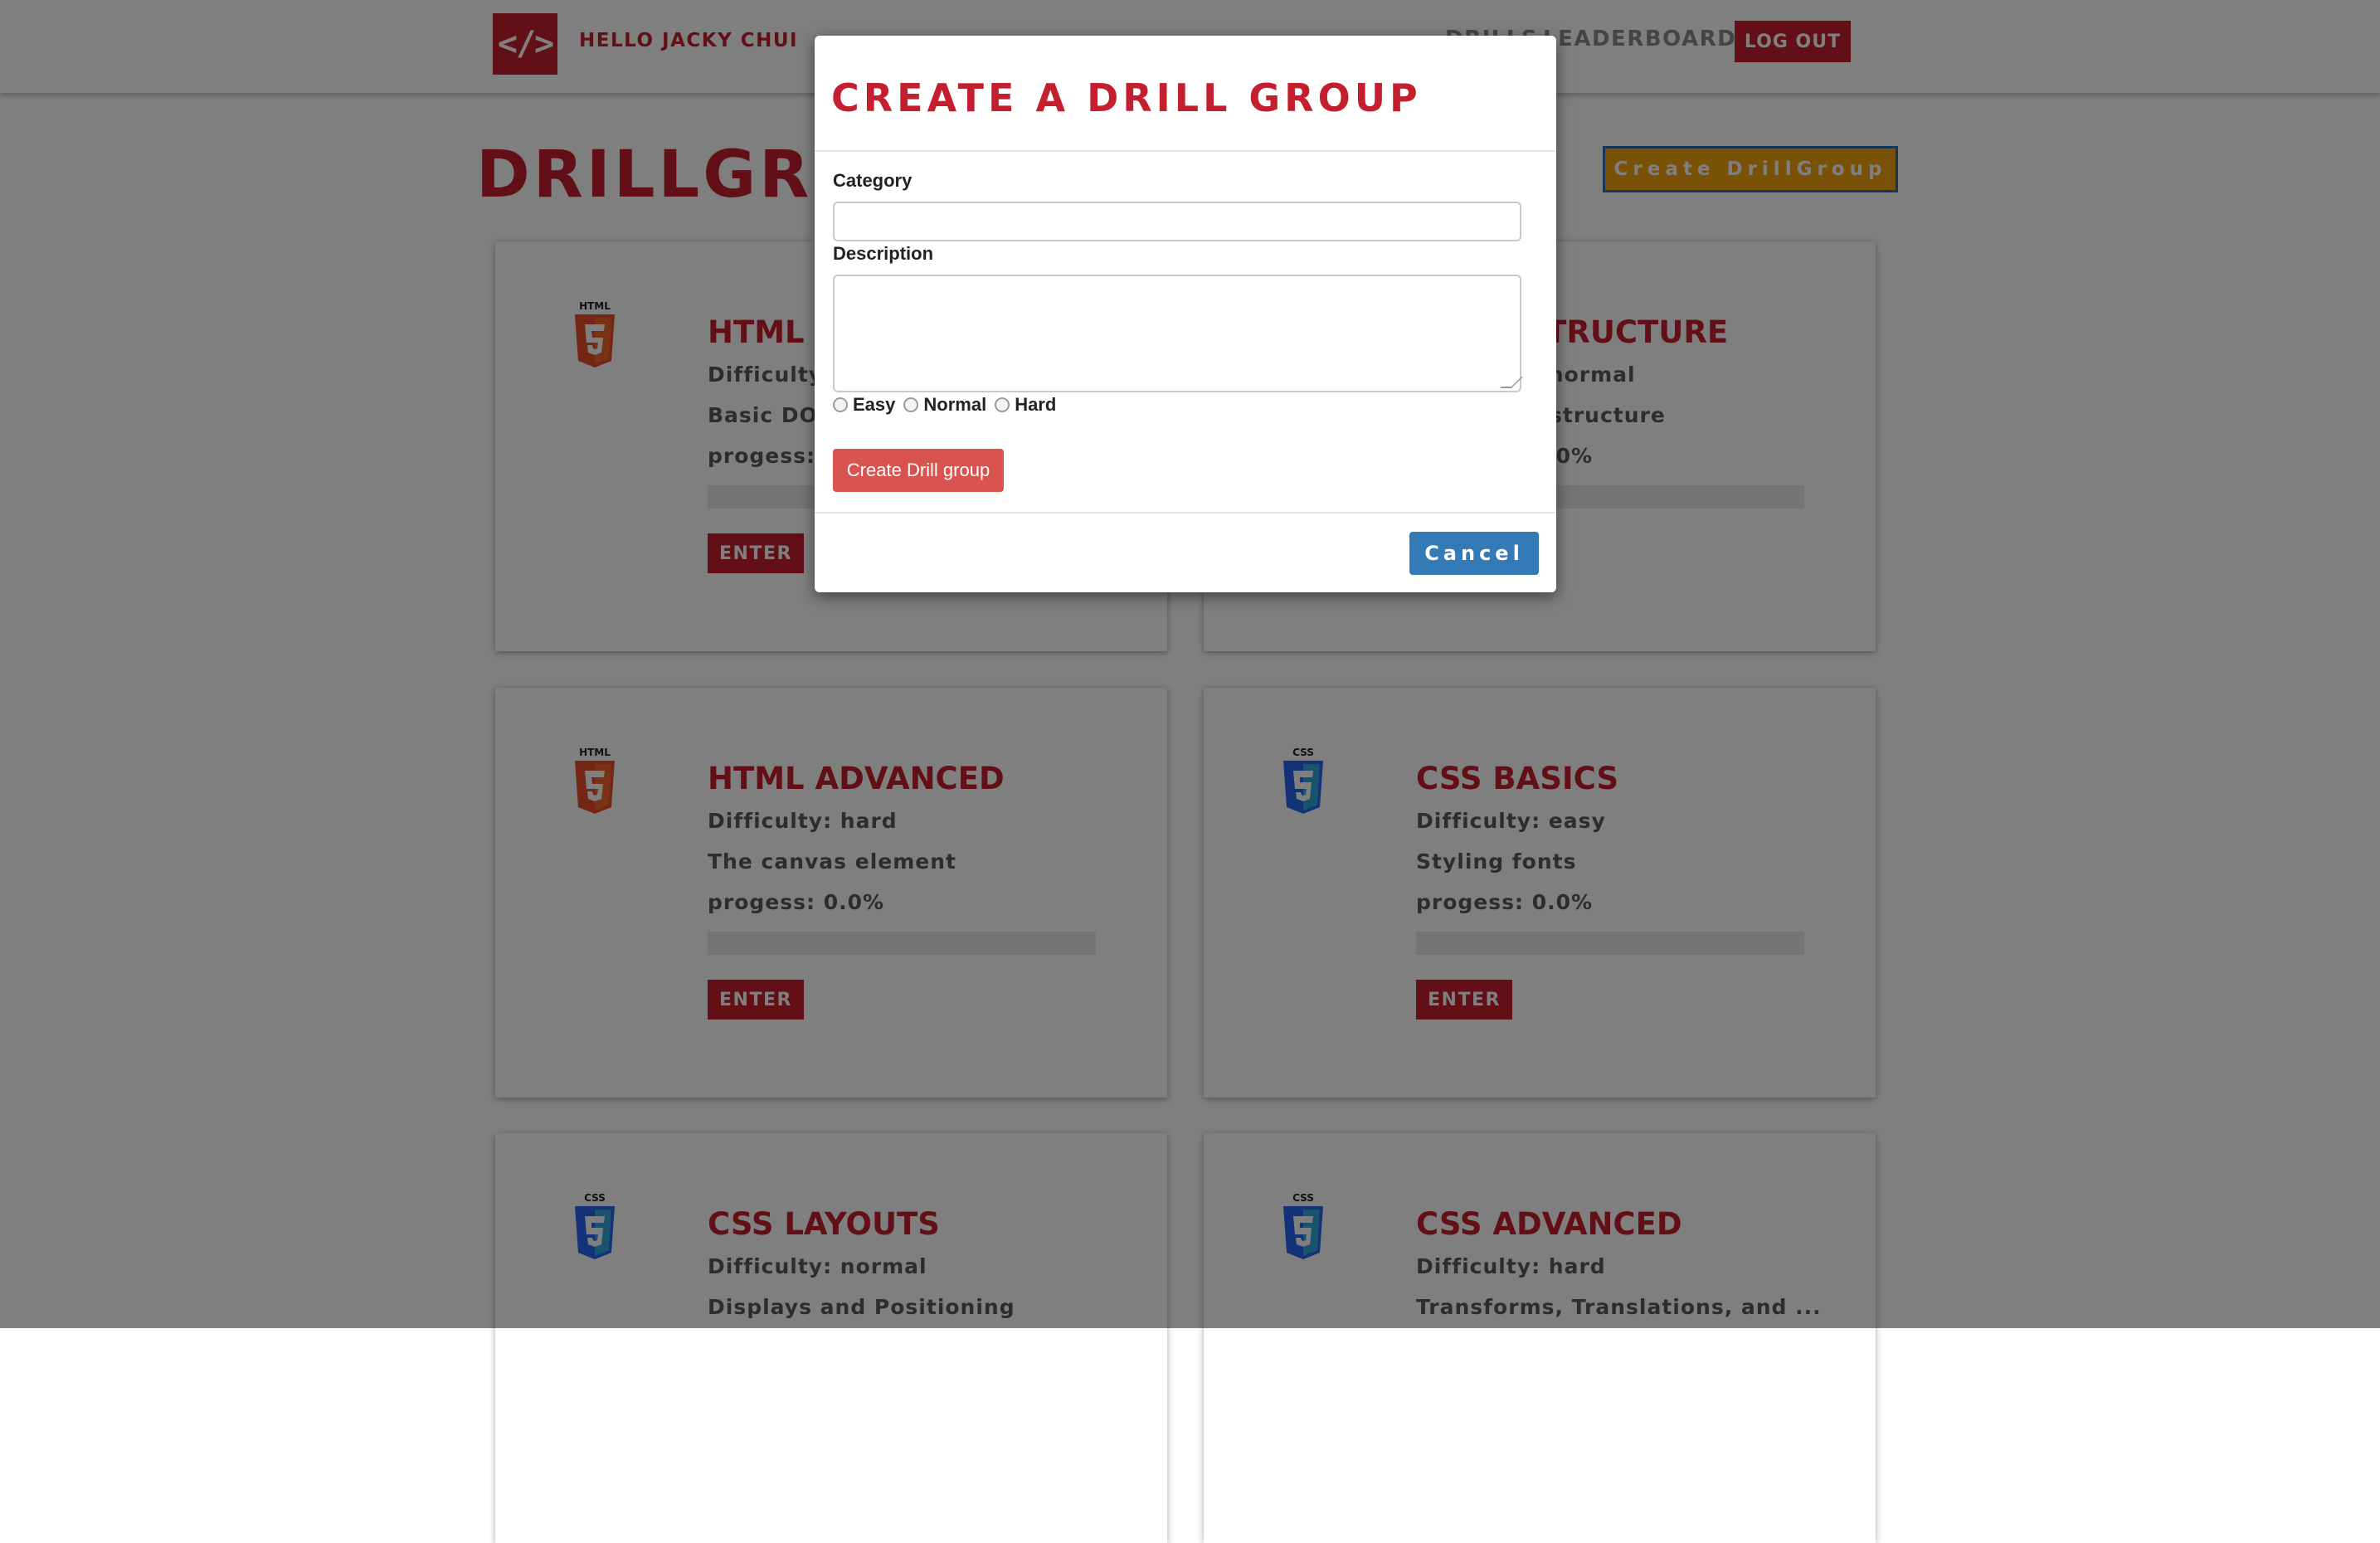  What do you see at coordinates (873, 181) in the screenshot?
I see `category-label: Category` at bounding box center [873, 181].